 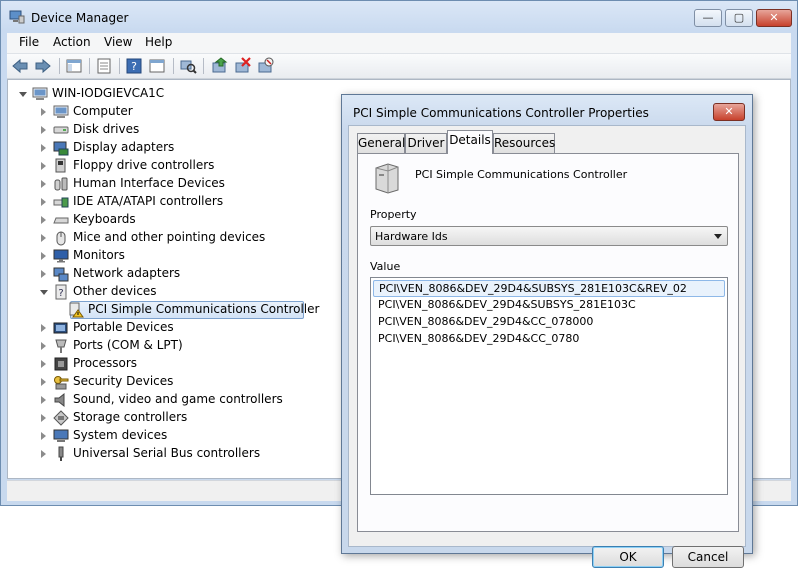 What do you see at coordinates (708, 557) in the screenshot?
I see `cancel-button: Cancel` at bounding box center [708, 557].